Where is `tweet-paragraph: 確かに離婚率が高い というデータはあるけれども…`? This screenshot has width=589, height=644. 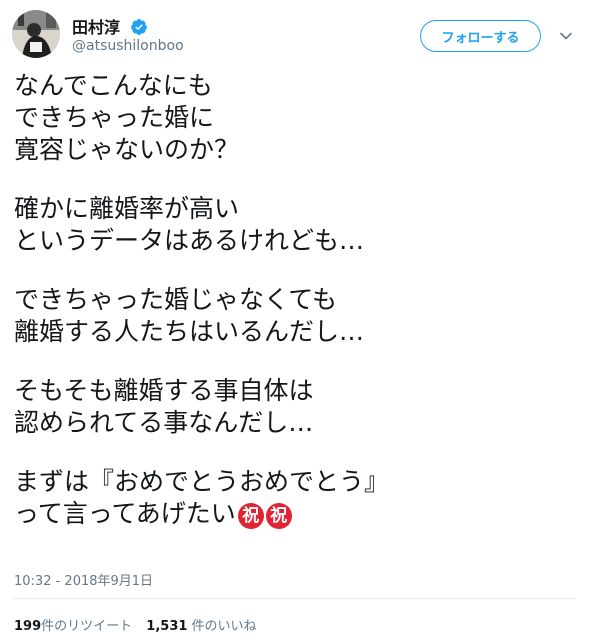 tweet-paragraph: 確かに離婚率が高い というデータはあるけれども… is located at coordinates (294, 225).